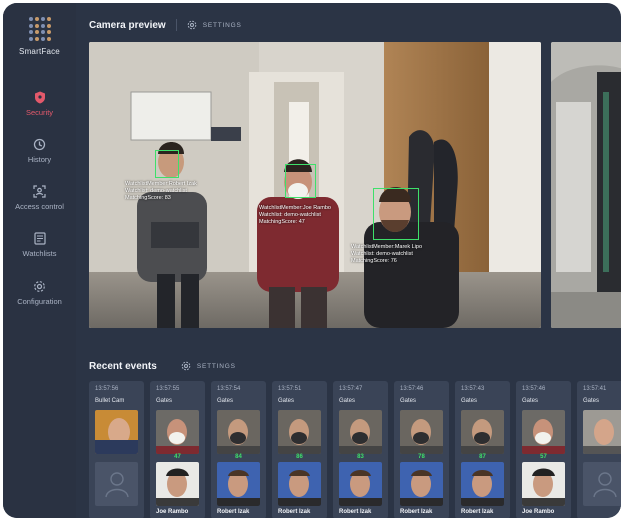 This screenshot has height=518, width=621. I want to click on camera-settings-button: SETTINGS, so click(214, 25).